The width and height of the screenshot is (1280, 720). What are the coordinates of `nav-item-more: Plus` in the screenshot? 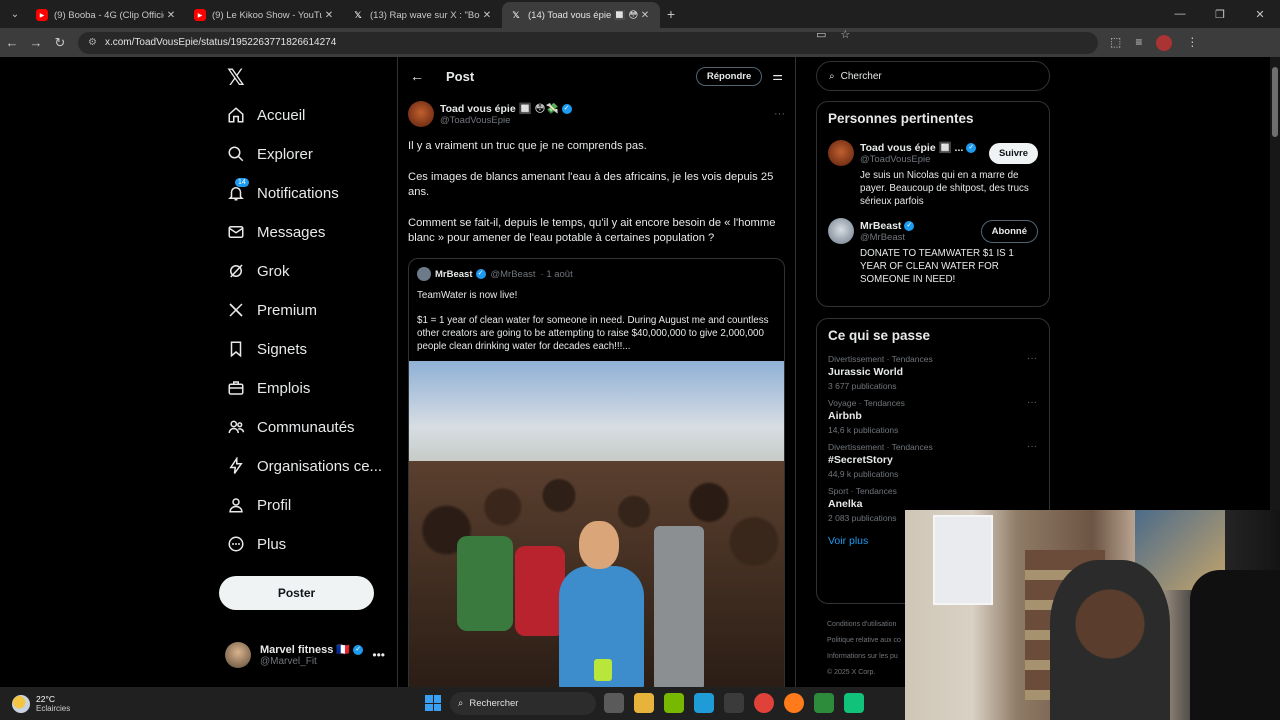 It's located at (256, 544).